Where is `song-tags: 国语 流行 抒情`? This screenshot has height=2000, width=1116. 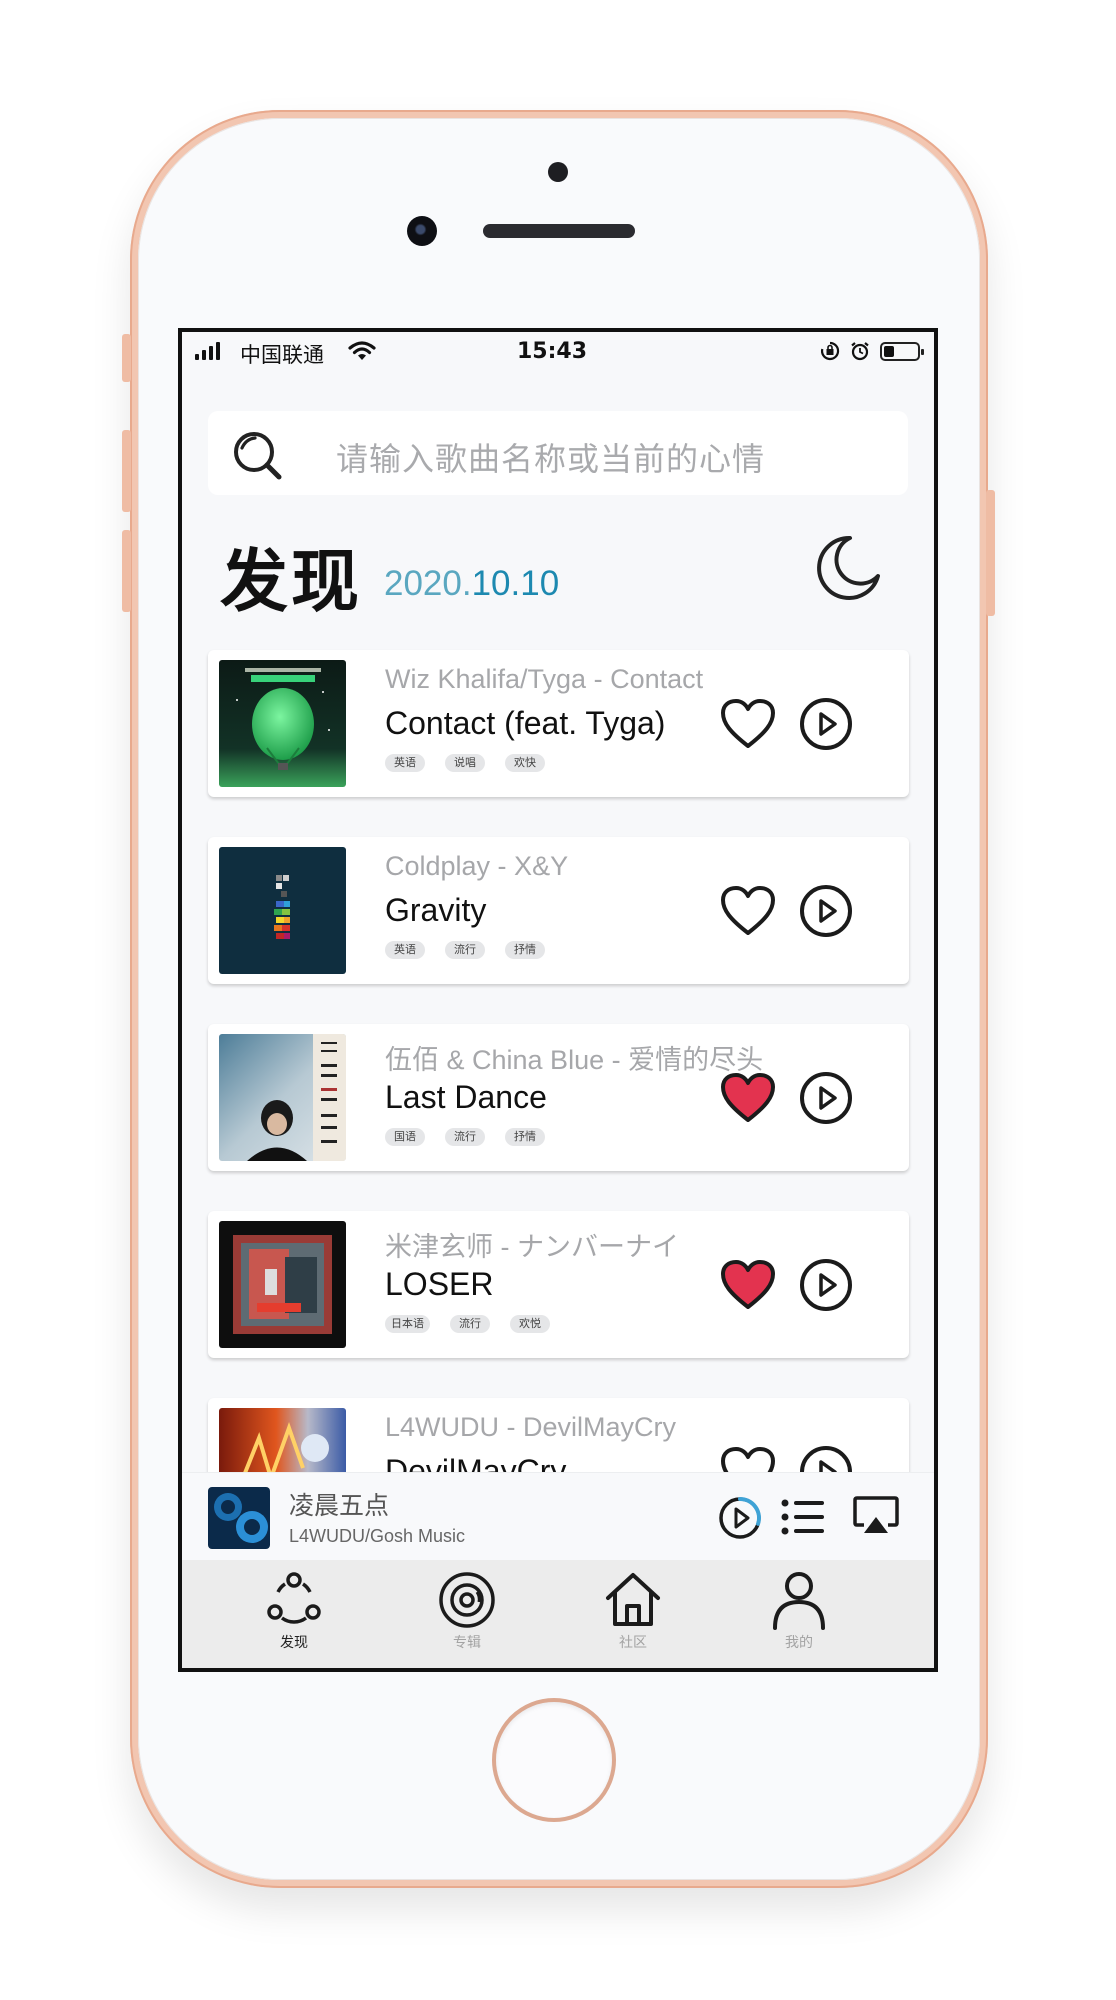
song-tags: 国语 流行 抒情 is located at coordinates (465, 1137).